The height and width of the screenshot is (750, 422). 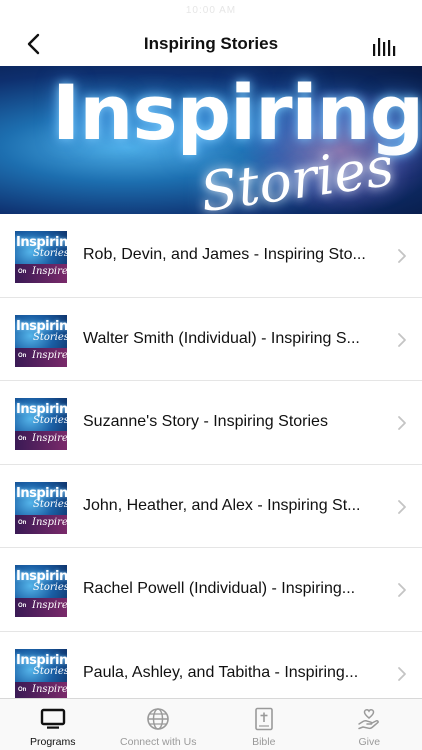 I want to click on navigation-bar: Inspiring Stories, so click(x=211, y=44).